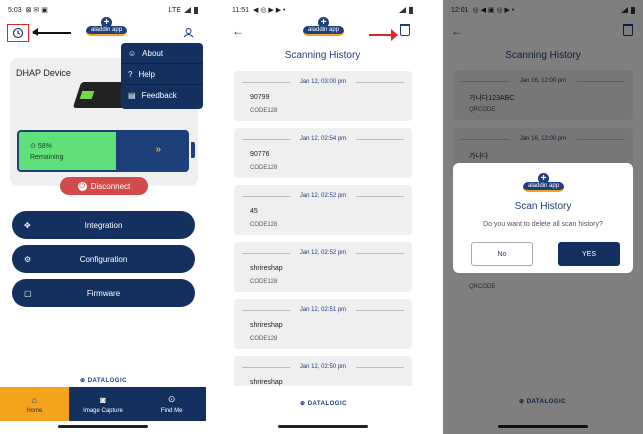  I want to click on chevron-right-icon: », so click(158, 149).